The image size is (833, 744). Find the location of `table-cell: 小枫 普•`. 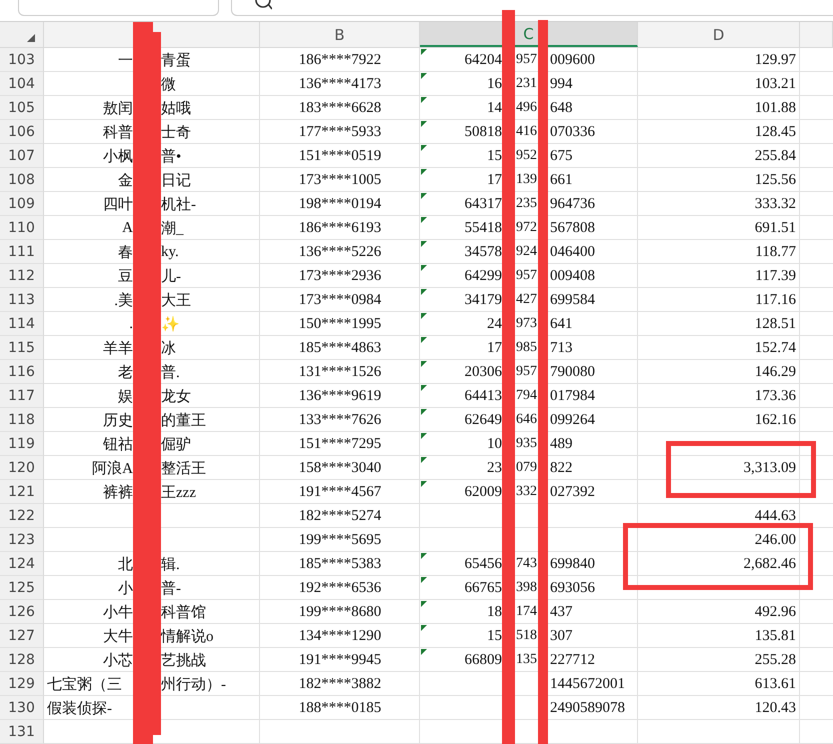

table-cell: 小枫 普• is located at coordinates (152, 156).